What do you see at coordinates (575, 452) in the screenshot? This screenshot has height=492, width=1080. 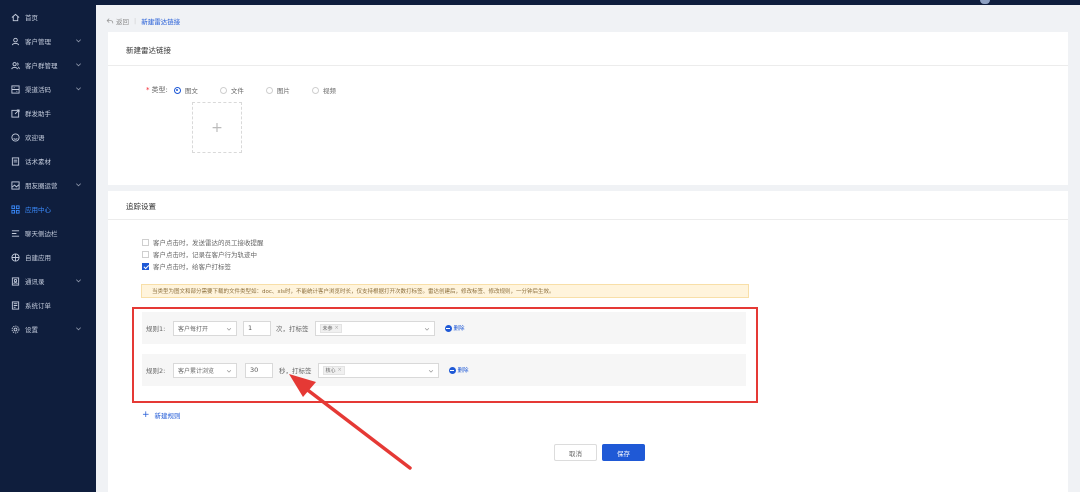 I see `cancel-button: 取消` at bounding box center [575, 452].